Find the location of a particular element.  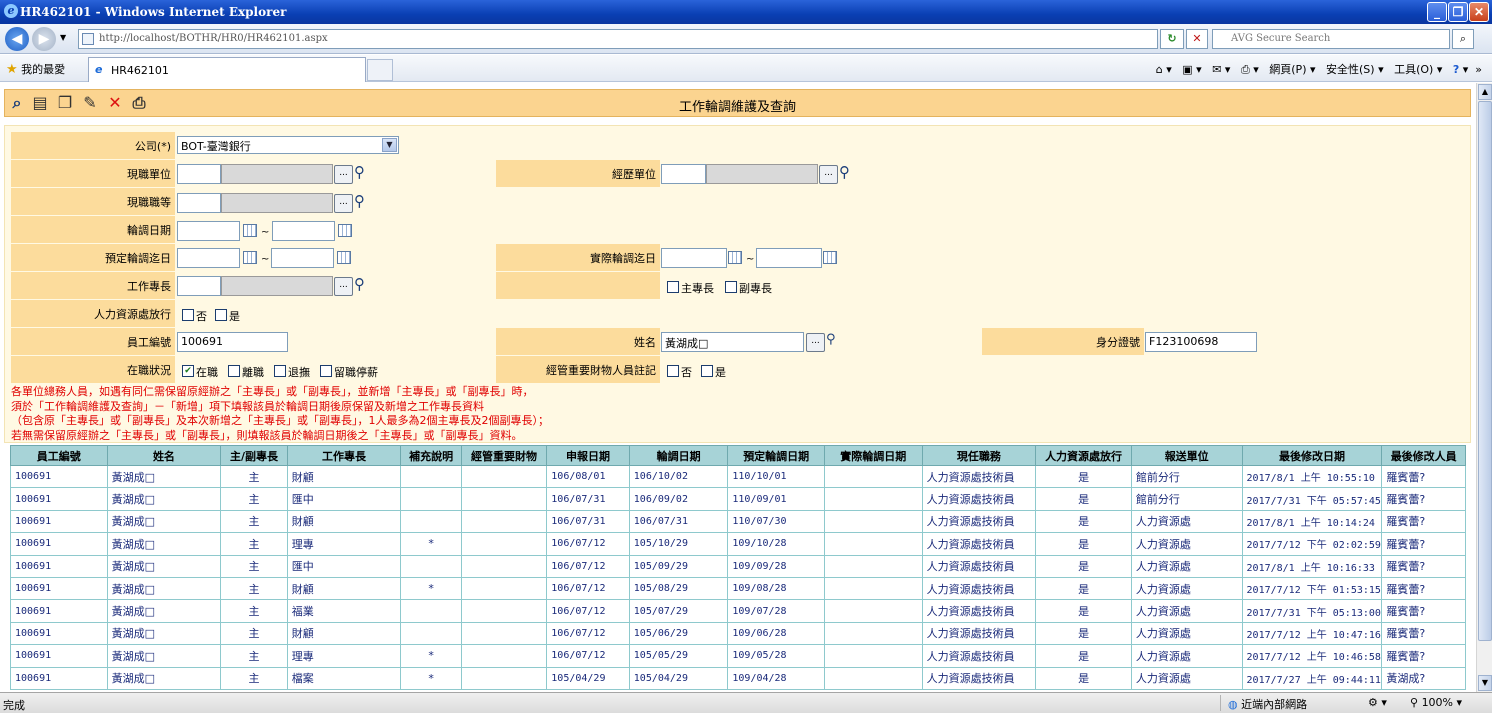

hr-release-yes-label: 是 is located at coordinates (234, 316).